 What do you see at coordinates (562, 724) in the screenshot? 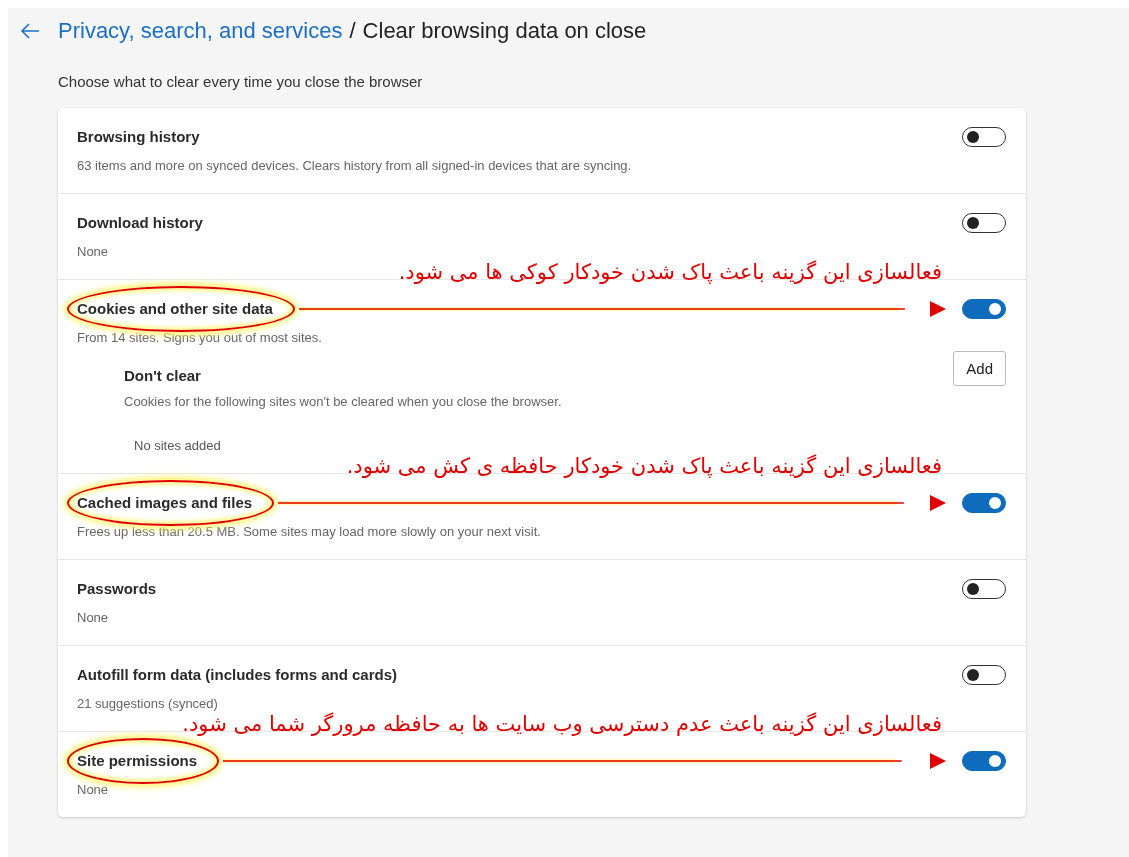
I see `annotation-text: فعالسازی این گزینه باعث عدم دسترسی وب سایت ها به حافظه مرورگر شما می شود.` at bounding box center [562, 724].